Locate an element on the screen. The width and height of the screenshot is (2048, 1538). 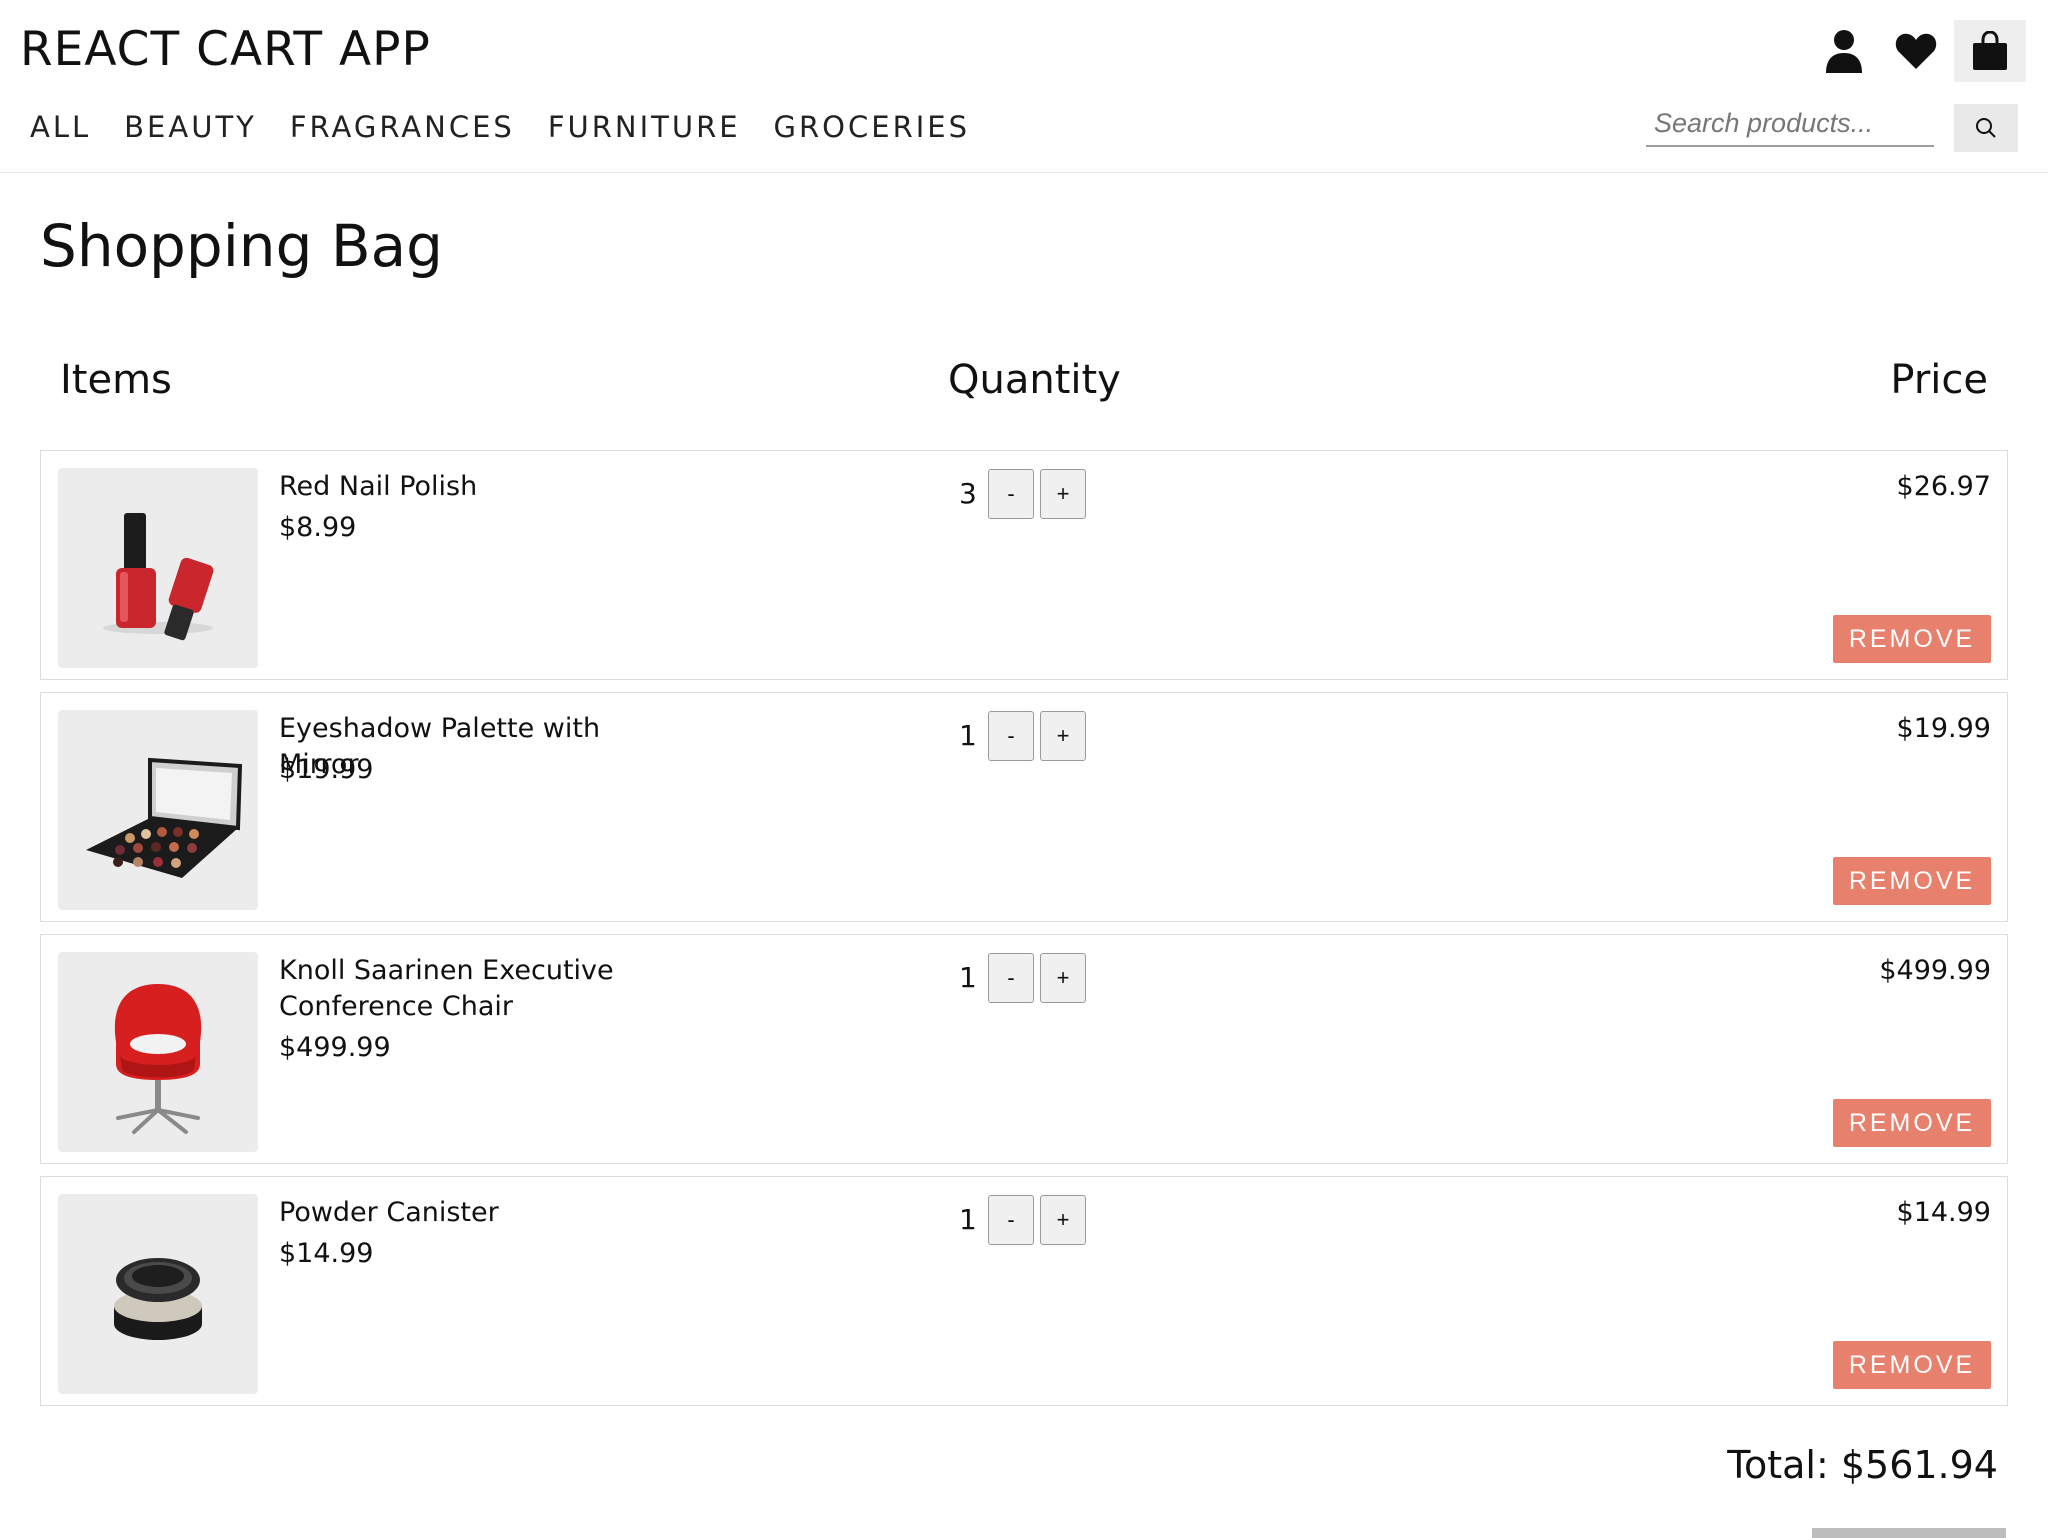
product-image-nail-polish is located at coordinates (158, 568).